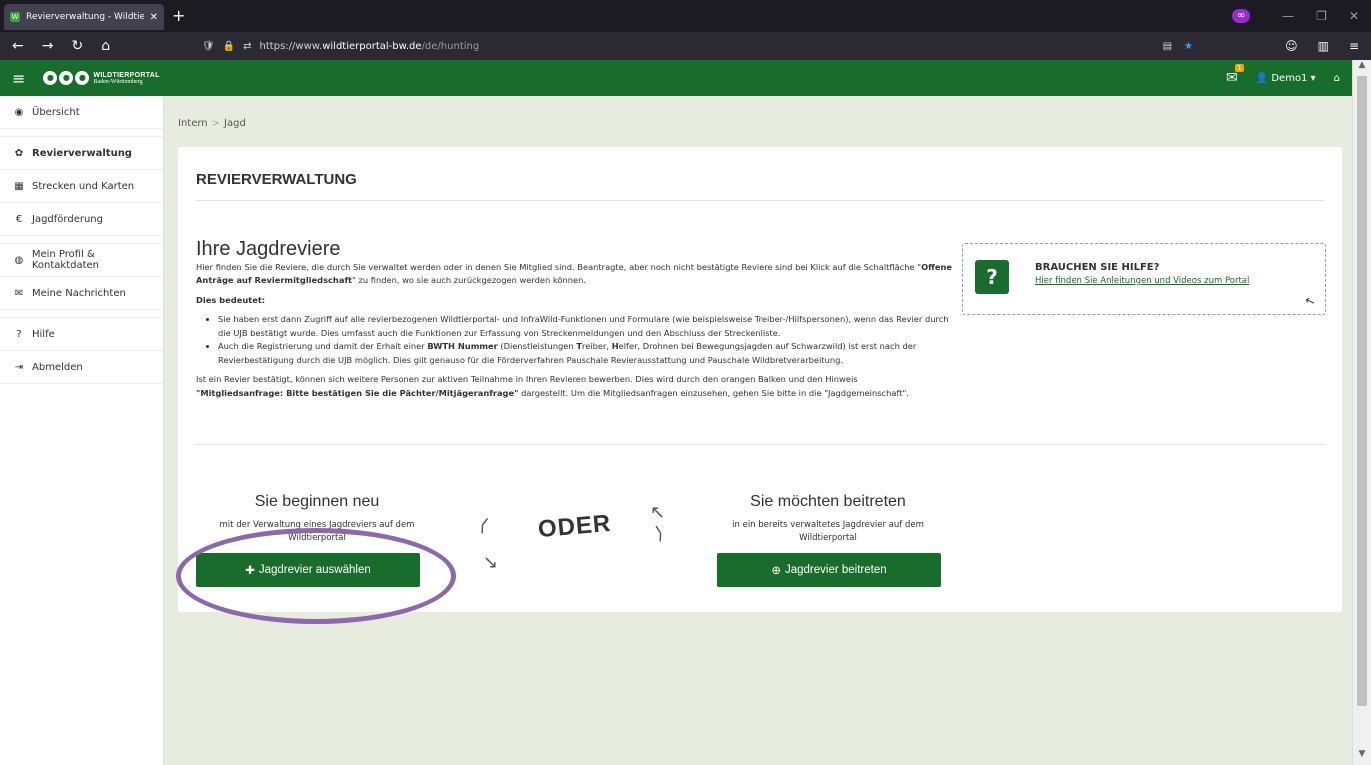 This screenshot has width=1371, height=765. What do you see at coordinates (19, 153) in the screenshot?
I see `gear-icon: ✿` at bounding box center [19, 153].